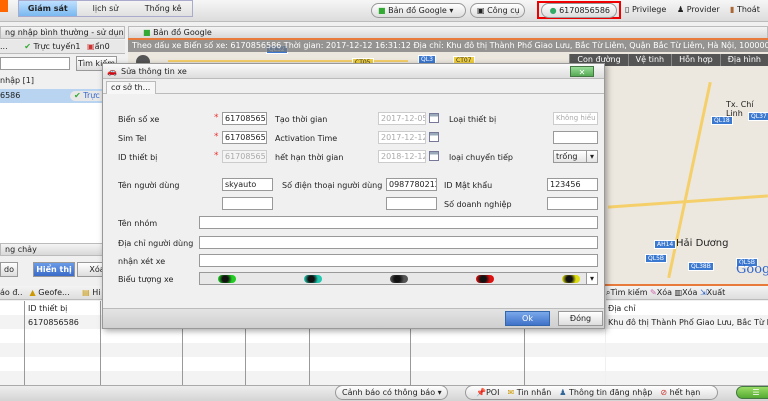 Image resolution: width=768 pixels, height=401 pixels. I want to click on alert-filter-select: Cảnh báo có thông báo ▾, so click(391, 392).